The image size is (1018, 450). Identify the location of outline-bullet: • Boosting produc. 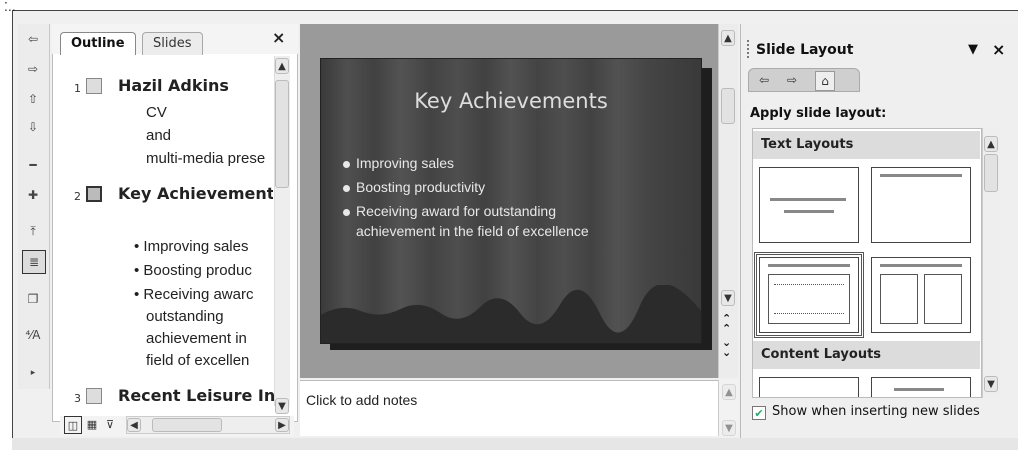
(204, 270).